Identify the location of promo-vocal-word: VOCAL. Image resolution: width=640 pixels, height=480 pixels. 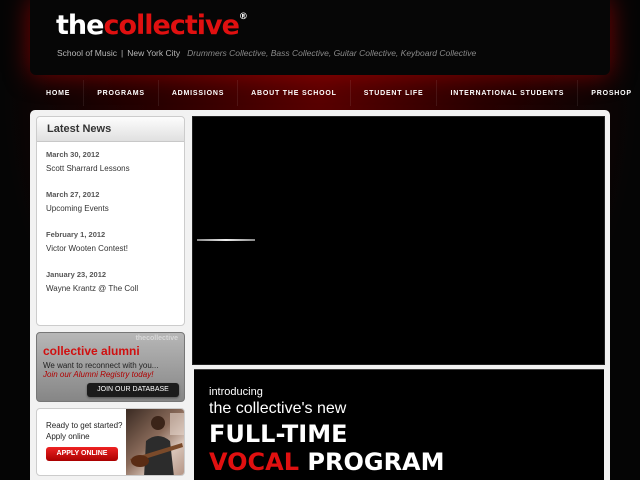
(254, 462).